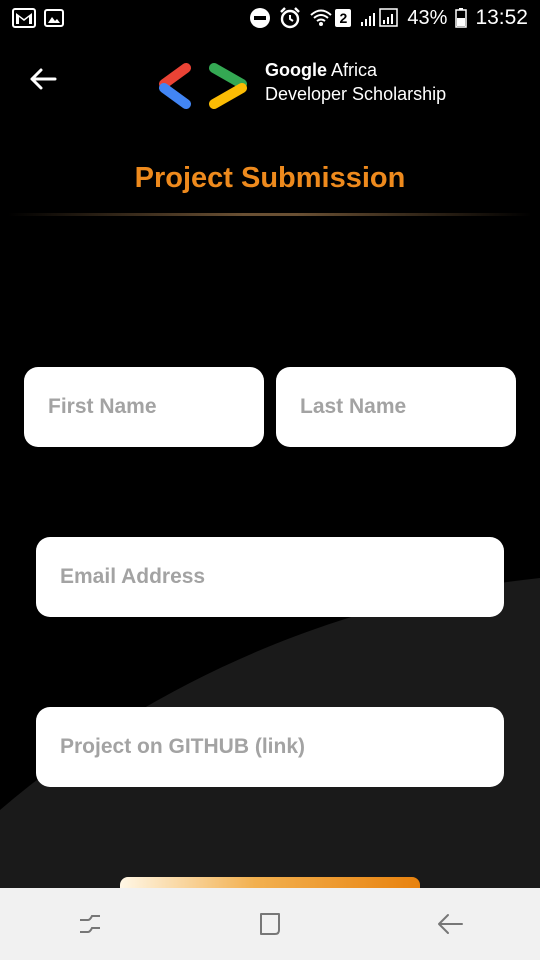 The image size is (540, 960). I want to click on home-button, so click(270, 924).